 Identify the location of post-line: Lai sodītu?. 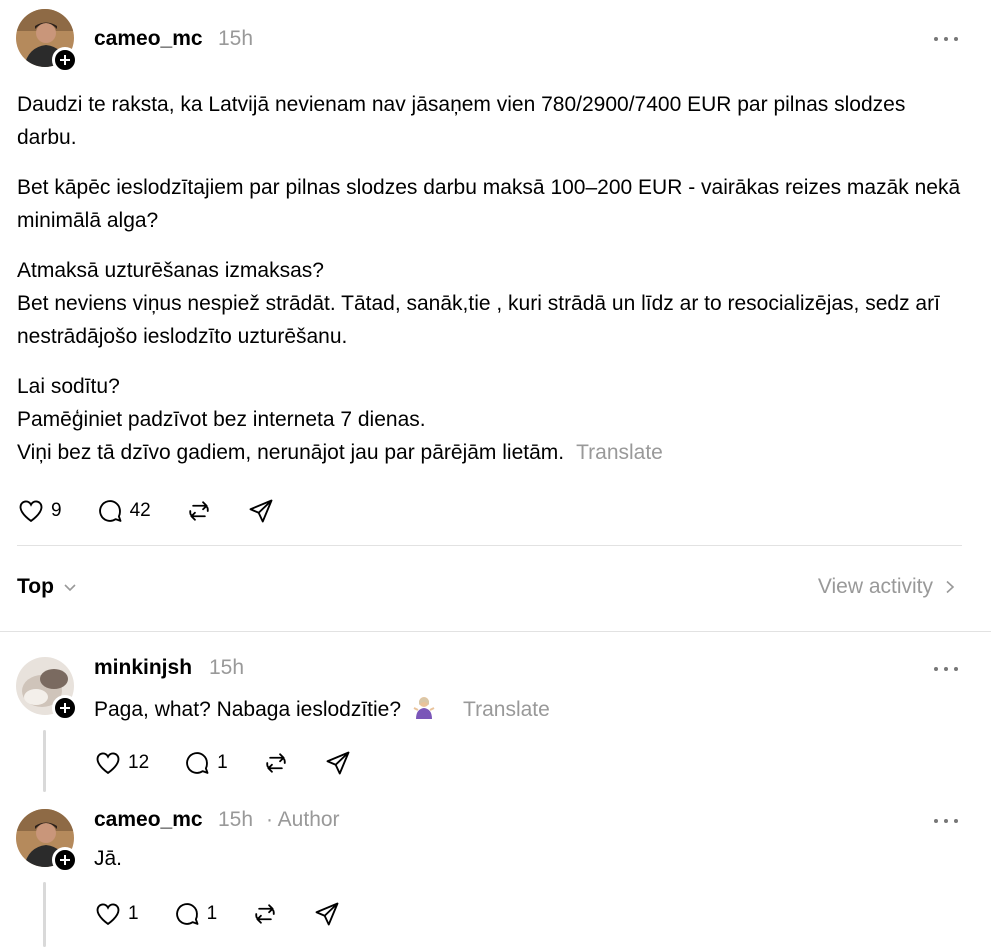
(68, 386).